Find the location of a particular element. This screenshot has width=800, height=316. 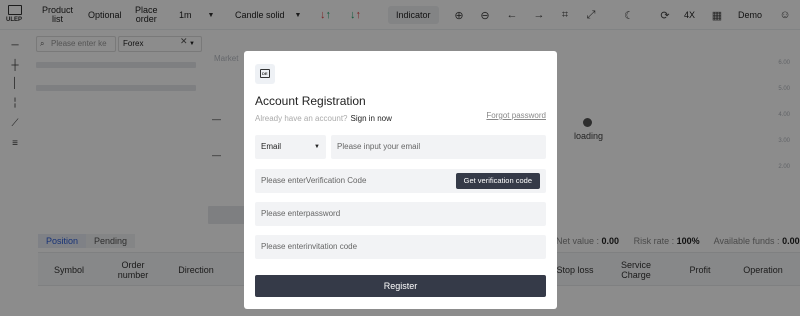

sign-in-link: Sign in now is located at coordinates (371, 118).